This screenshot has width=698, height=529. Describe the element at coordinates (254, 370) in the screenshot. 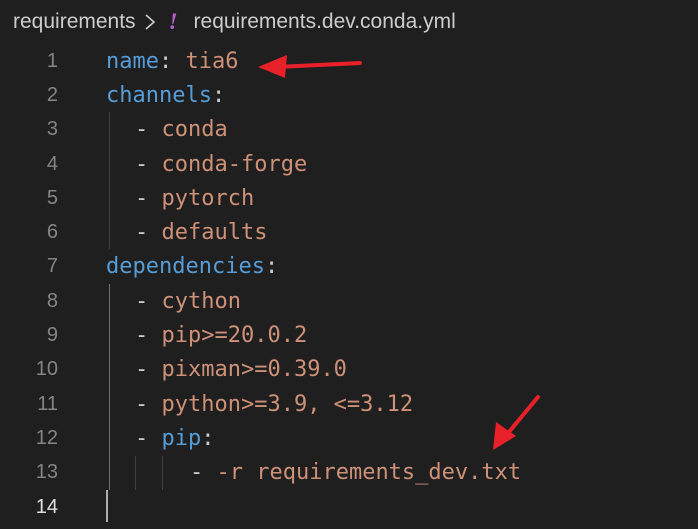

I see `yaml-value: pixman>=0.39.0` at that location.